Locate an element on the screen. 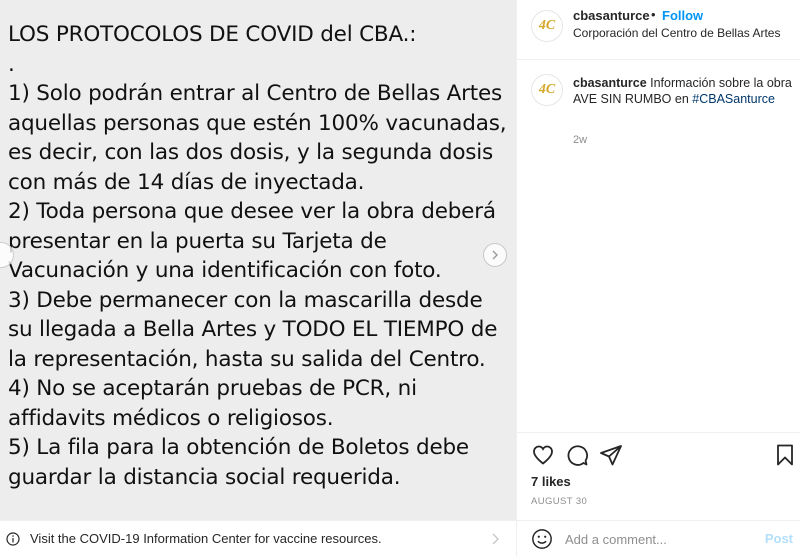 The width and height of the screenshot is (800, 556). comment-bar: Post is located at coordinates (658, 538).